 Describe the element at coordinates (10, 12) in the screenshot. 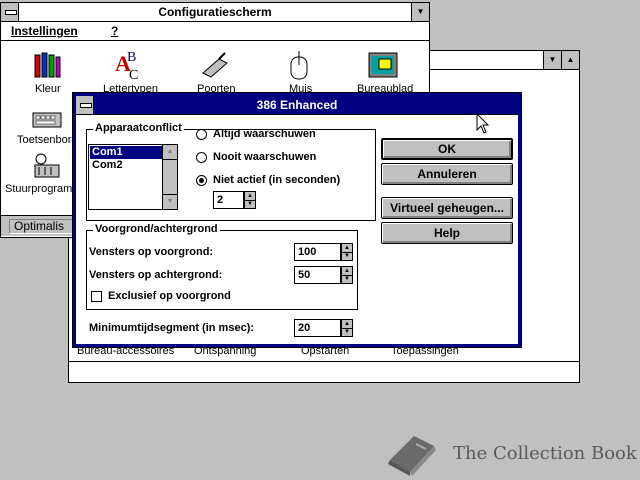

I see `cp-system-menu-button` at that location.